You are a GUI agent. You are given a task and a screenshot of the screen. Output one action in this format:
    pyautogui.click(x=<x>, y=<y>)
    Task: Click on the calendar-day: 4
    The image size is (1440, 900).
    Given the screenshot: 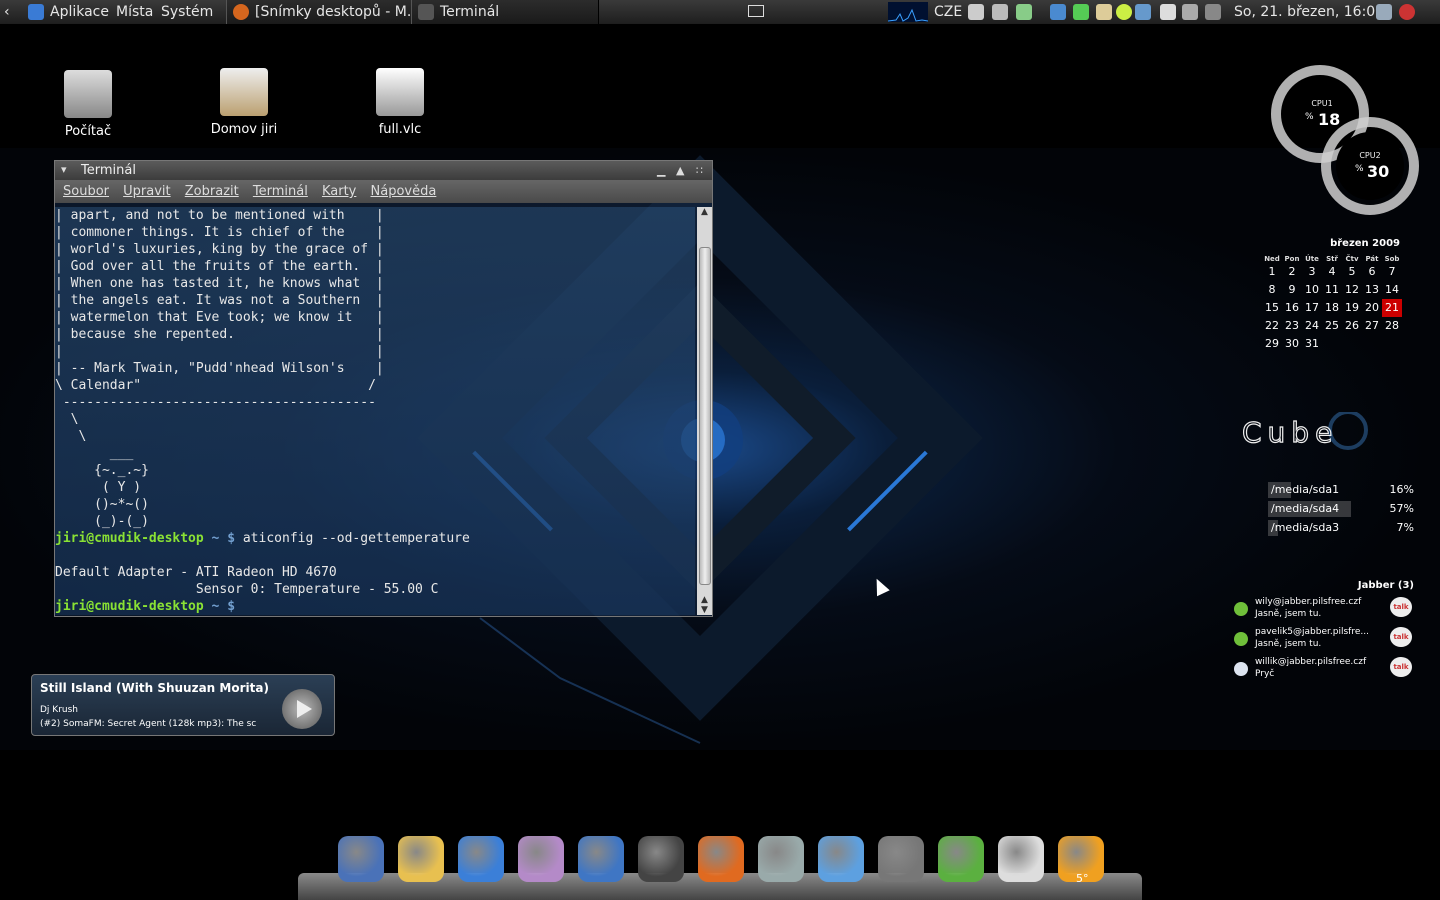 What is the action you would take?
    pyautogui.click(x=1332, y=272)
    